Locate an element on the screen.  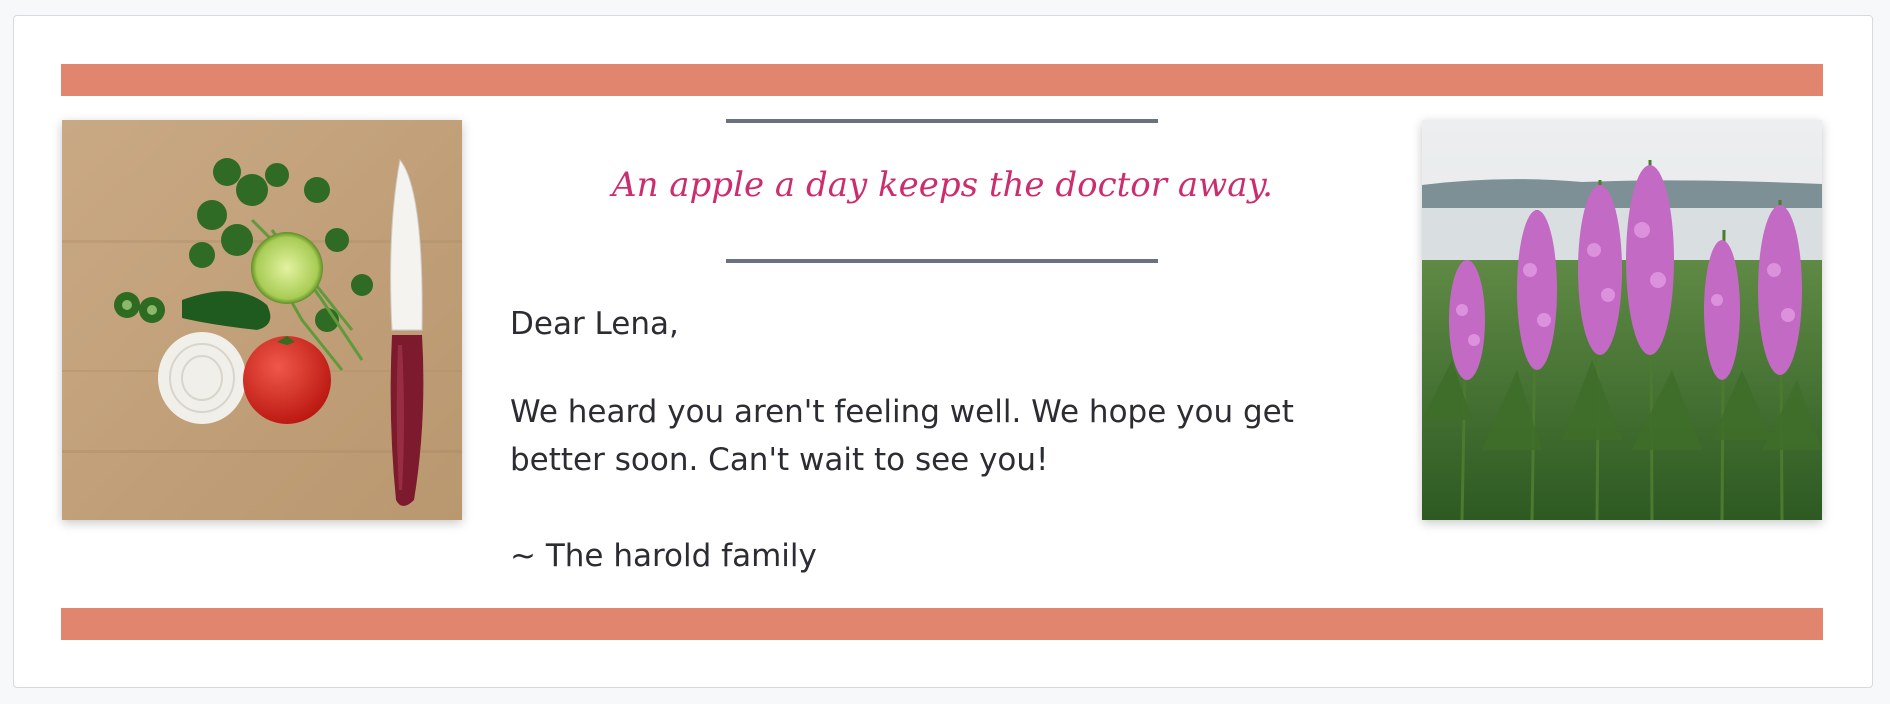
flowers-photo is located at coordinates (1622, 320).